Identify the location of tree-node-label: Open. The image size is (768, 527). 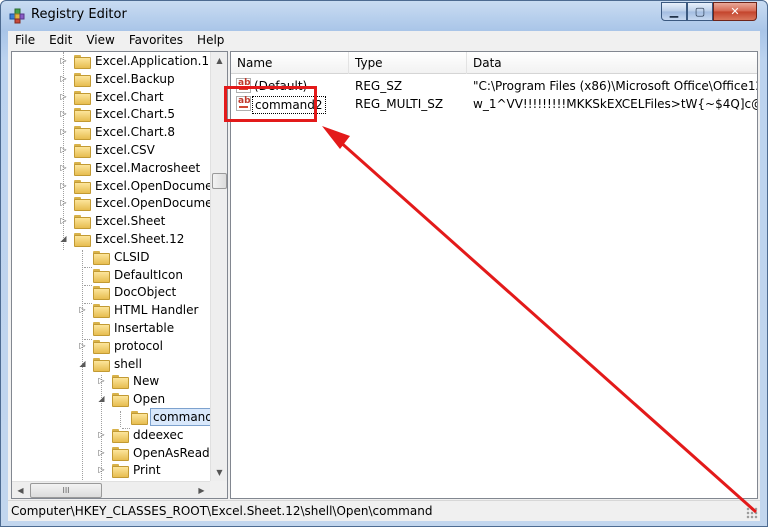
(149, 399).